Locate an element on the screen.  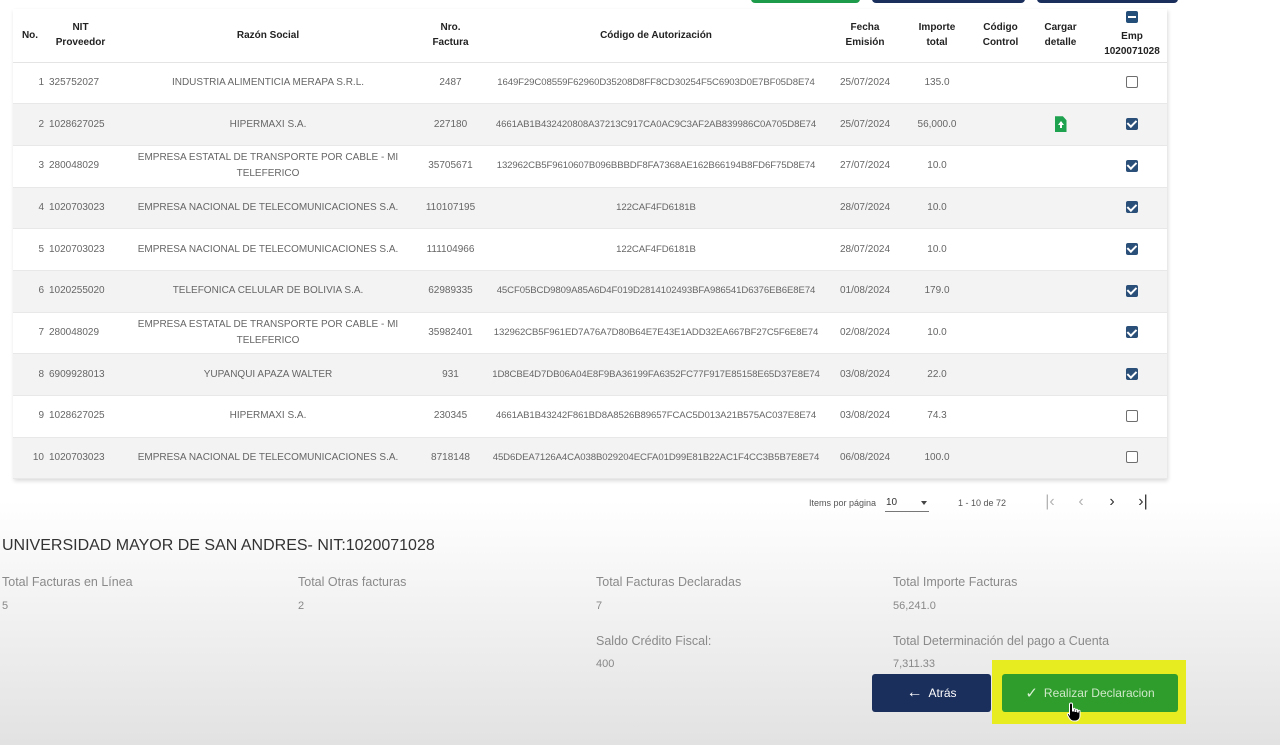
col-header-importe-total: Importe total is located at coordinates (937, 36).